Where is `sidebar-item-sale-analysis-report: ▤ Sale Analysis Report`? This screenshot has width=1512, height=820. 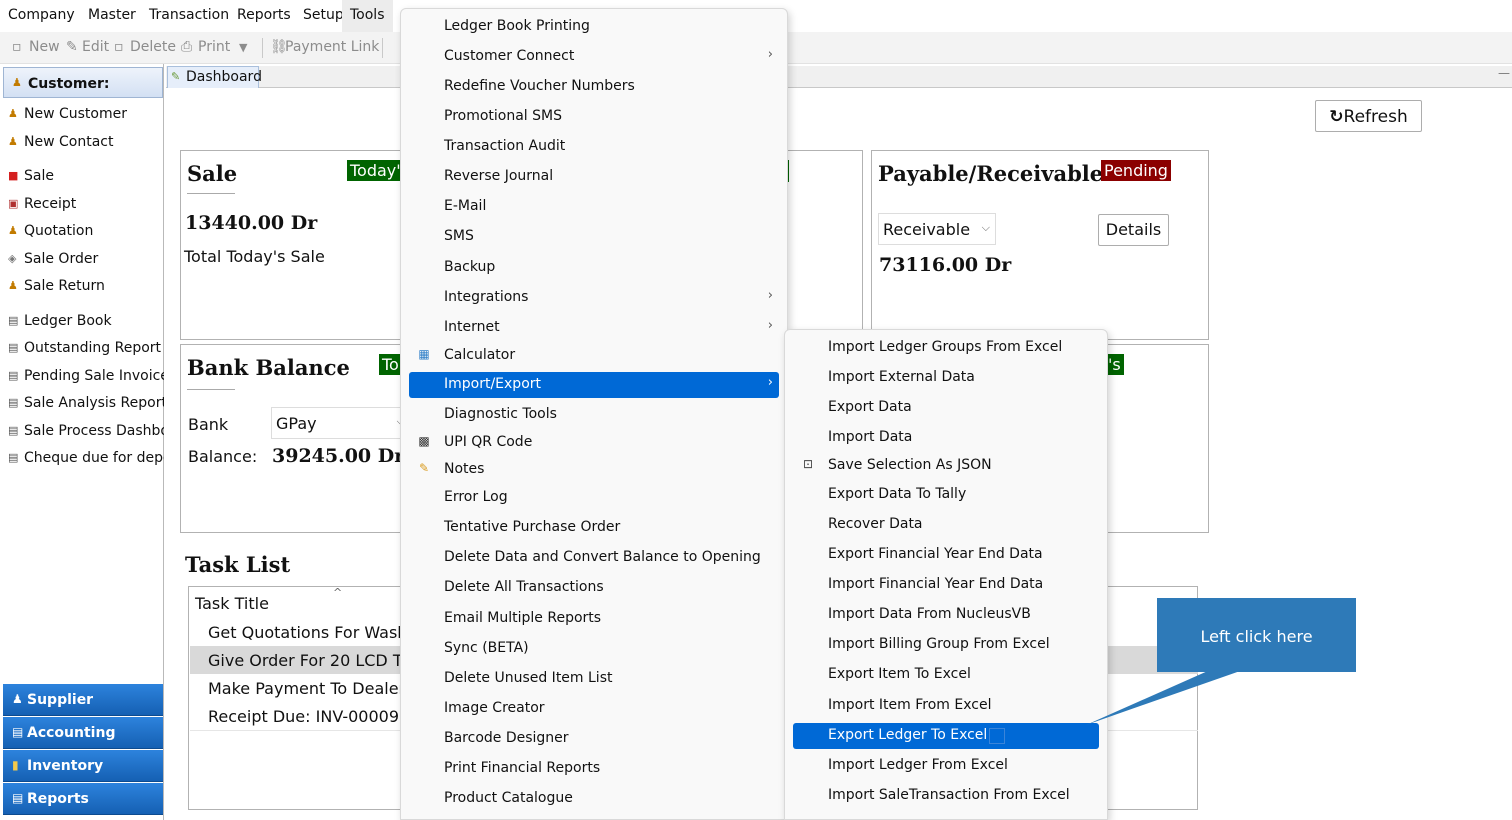
sidebar-item-sale-analysis-report: ▤ Sale Analysis Report is located at coordinates (86, 403).